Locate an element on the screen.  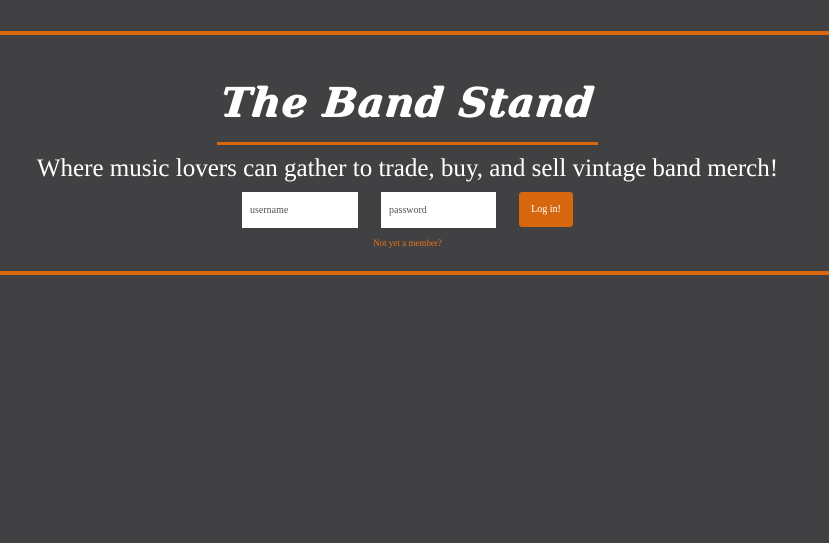
top-divider is located at coordinates (414, 33).